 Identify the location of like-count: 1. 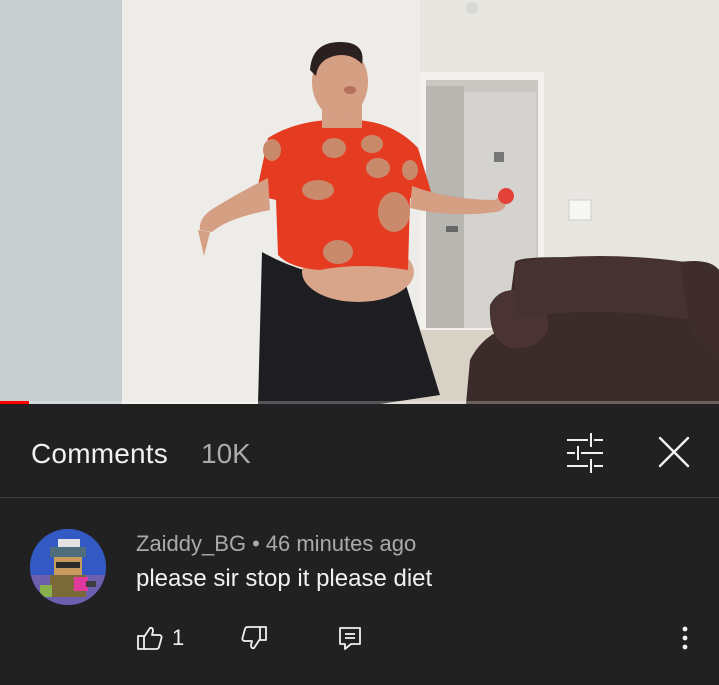
(178, 637).